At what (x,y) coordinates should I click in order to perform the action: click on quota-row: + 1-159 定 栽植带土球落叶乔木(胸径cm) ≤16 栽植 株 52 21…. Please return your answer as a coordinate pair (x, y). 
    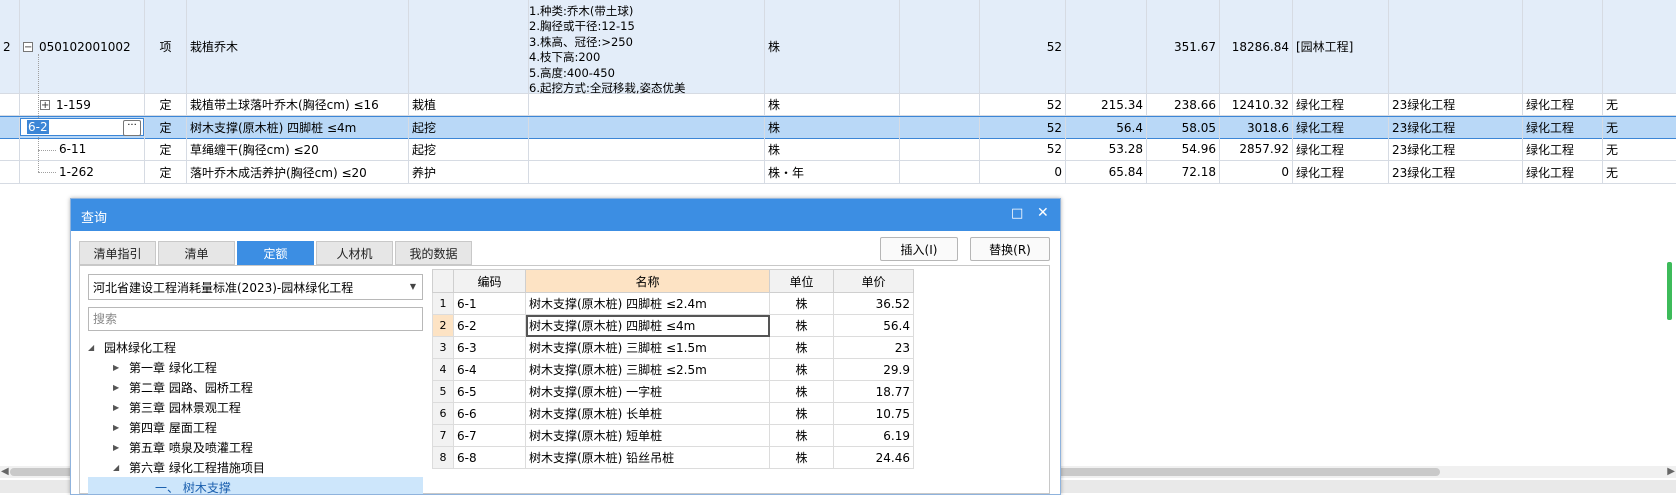
    Looking at the image, I should click on (838, 105).